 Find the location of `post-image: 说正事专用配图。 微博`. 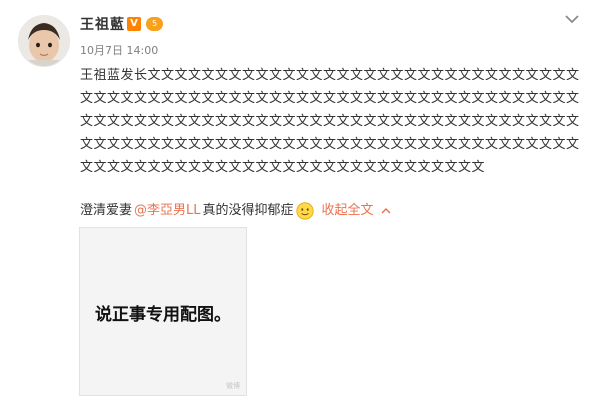

post-image: 说正事专用配图。 微博 is located at coordinates (163, 311).